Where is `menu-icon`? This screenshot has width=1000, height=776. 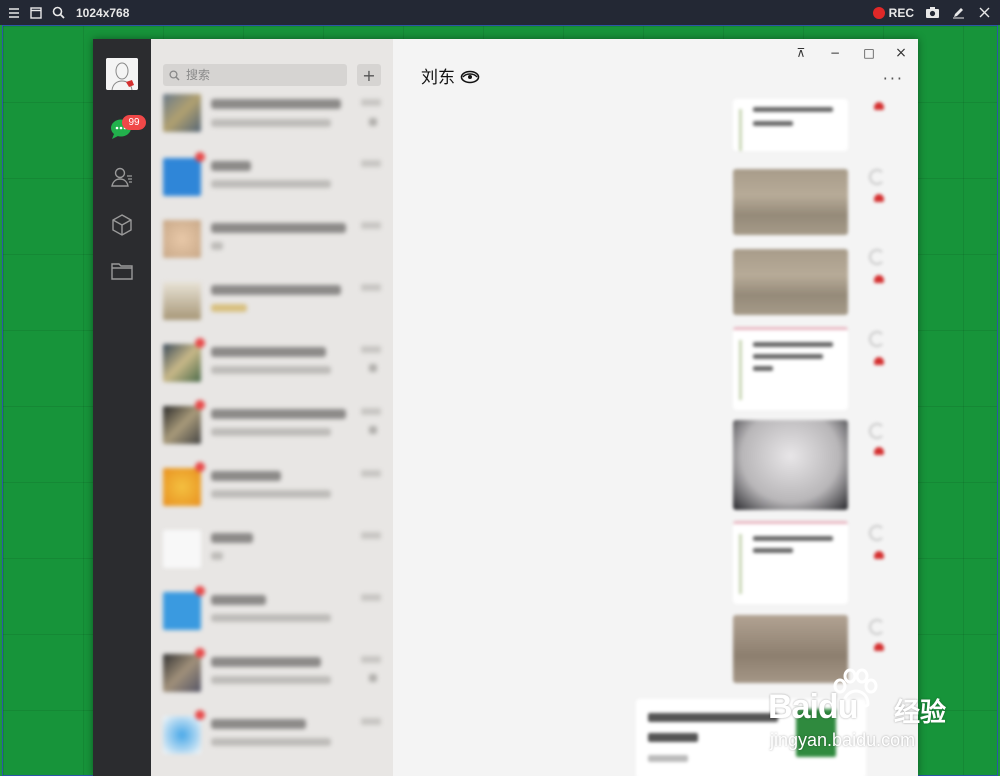
menu-icon is located at coordinates (14, 13).